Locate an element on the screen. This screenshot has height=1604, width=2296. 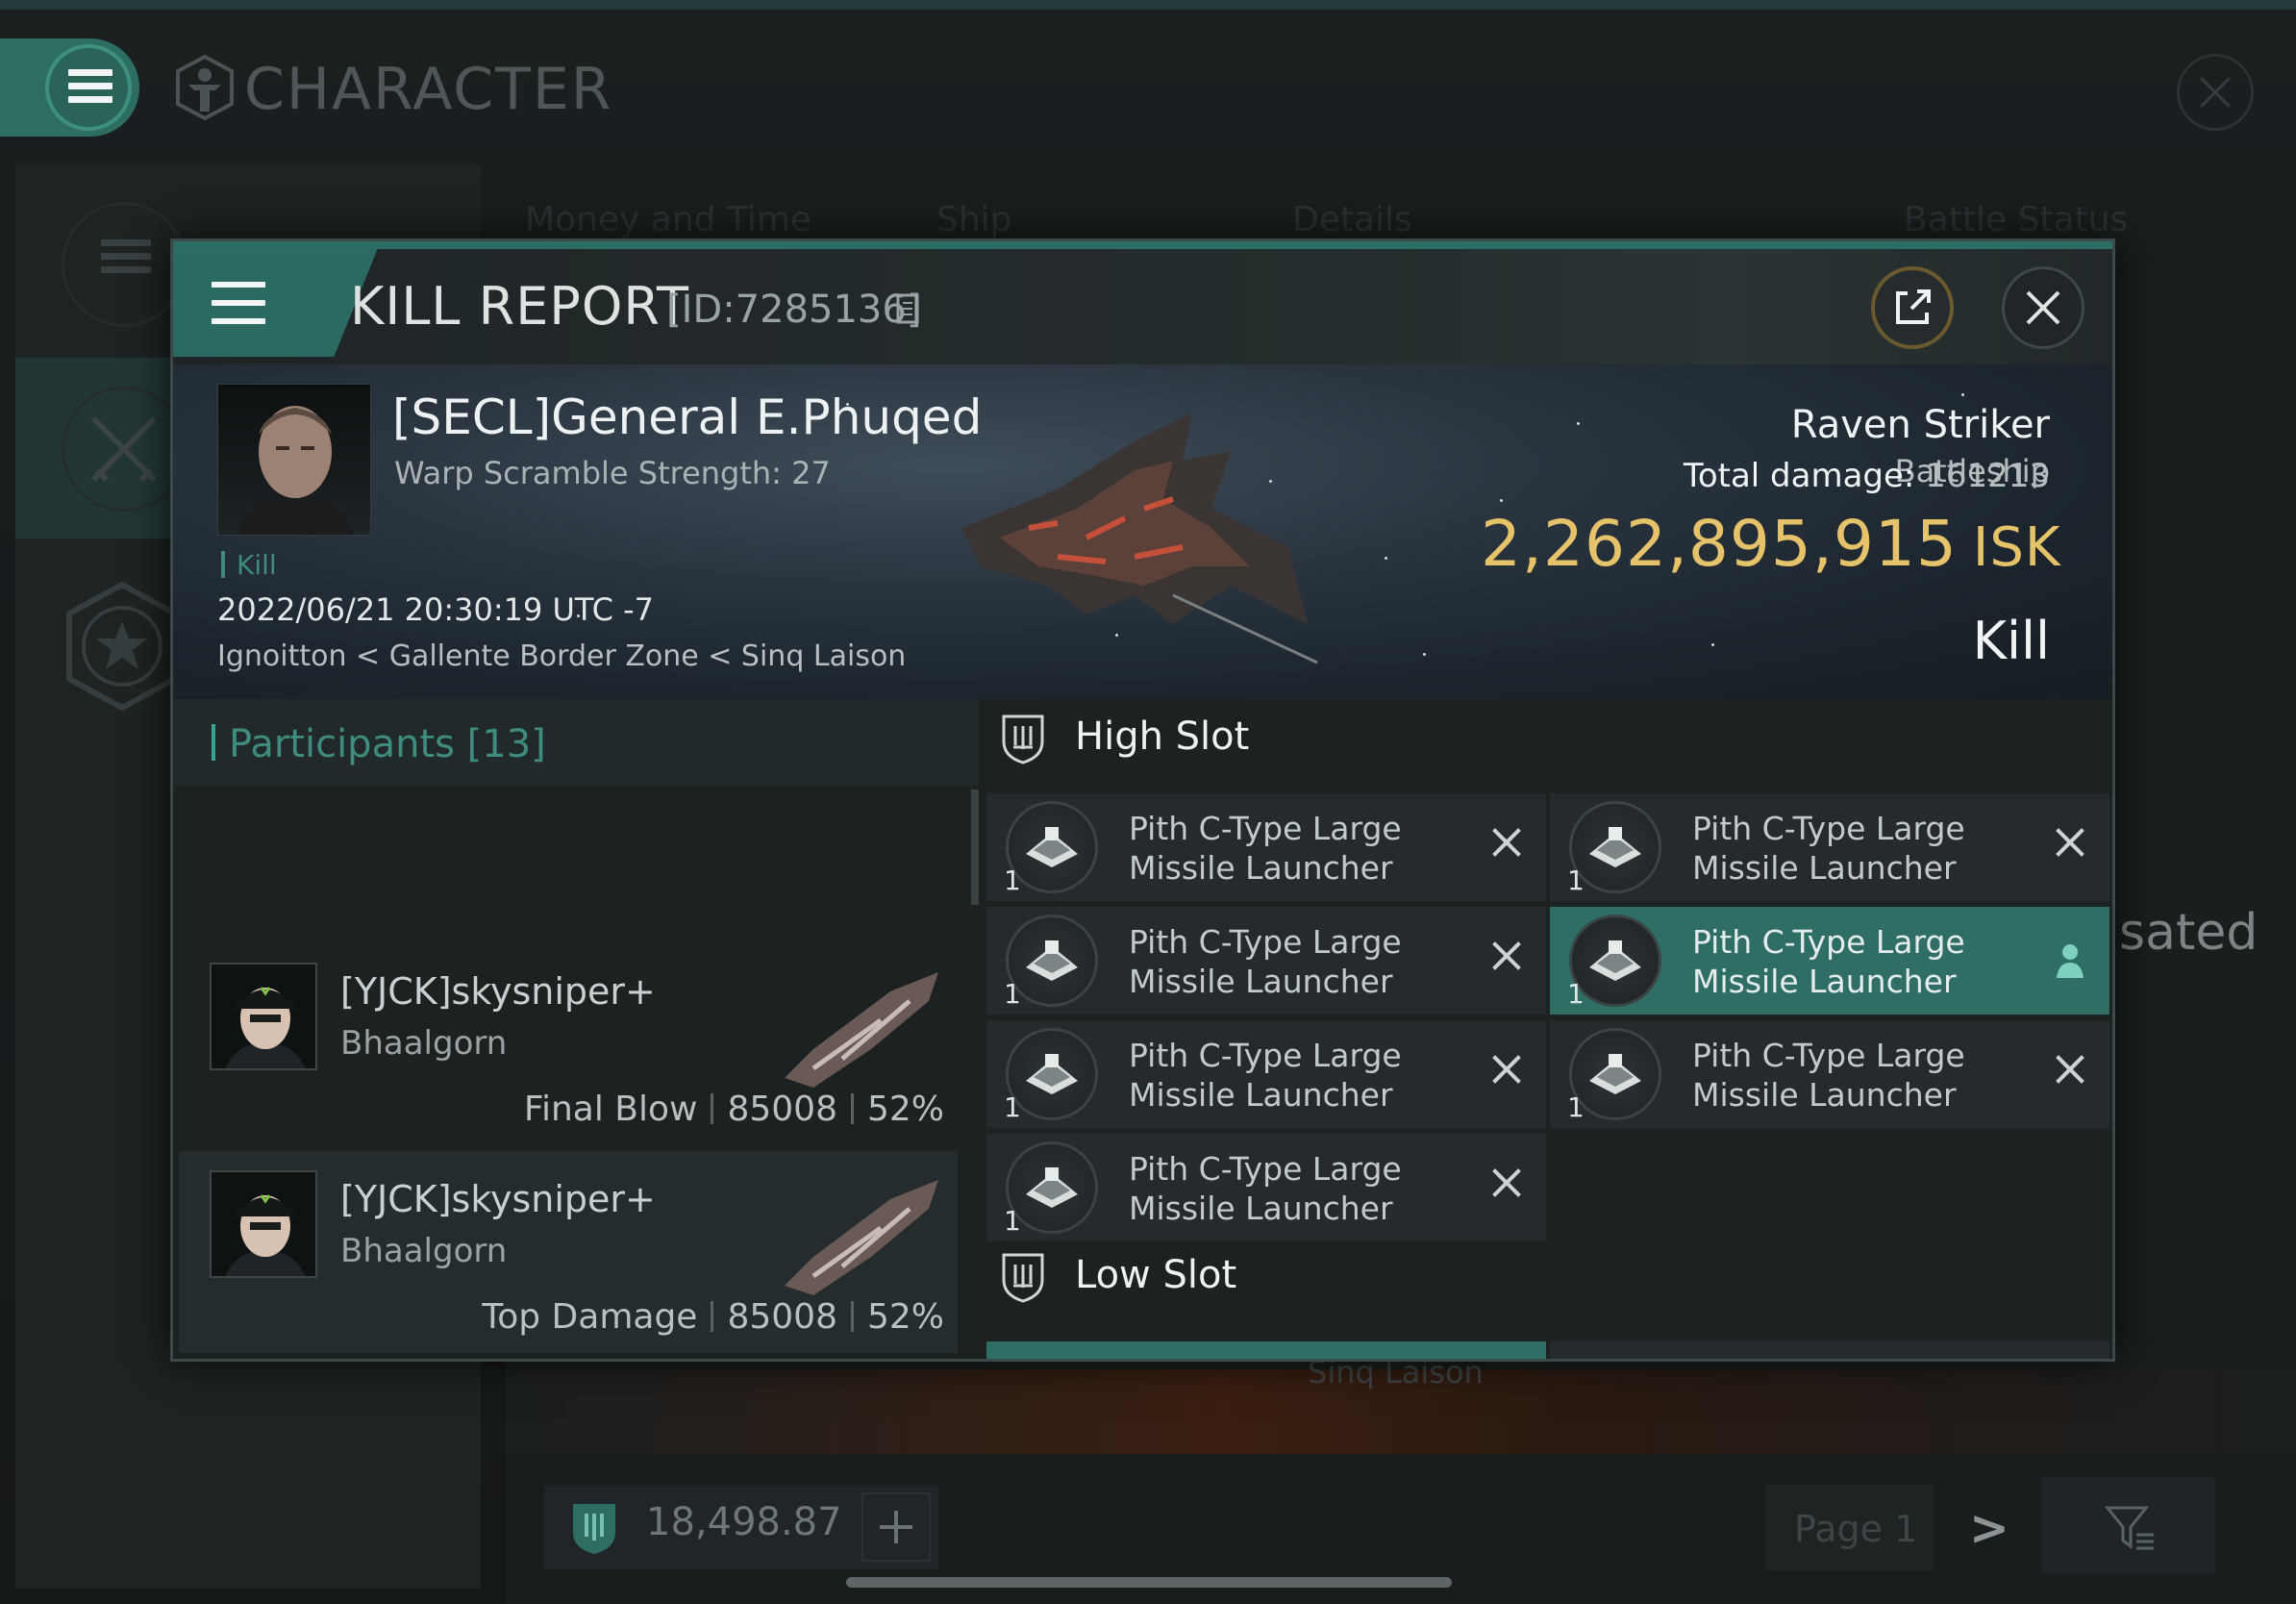
ship-name: Raven Striker is located at coordinates (1920, 425).